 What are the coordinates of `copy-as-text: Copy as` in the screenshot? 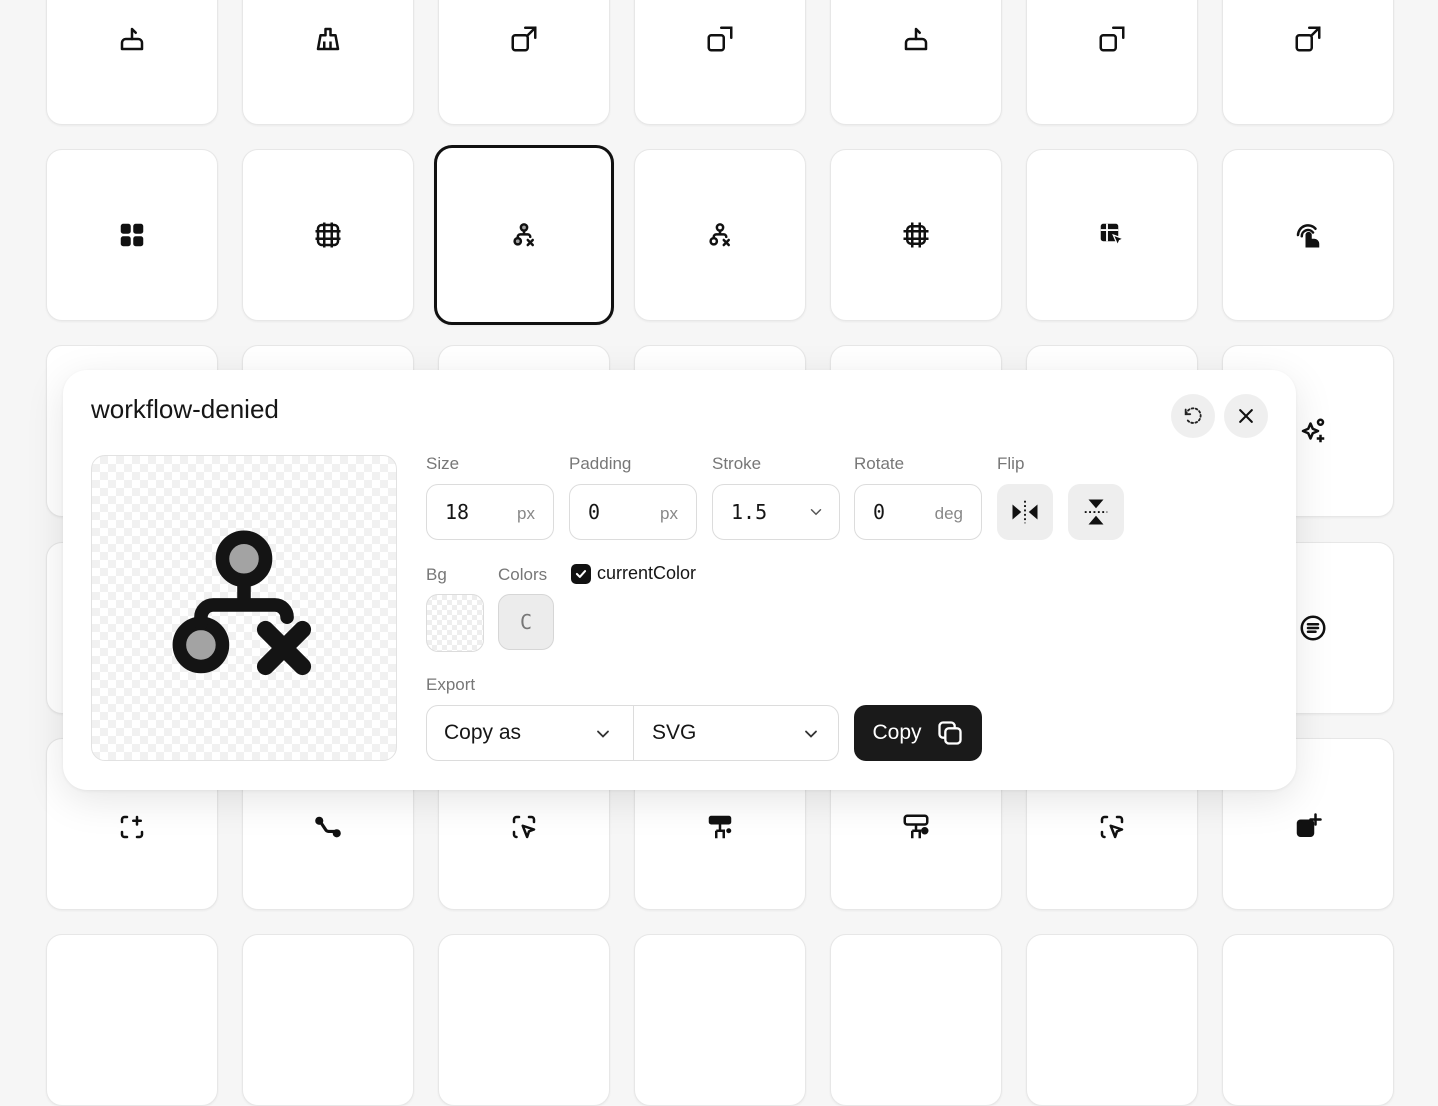 It's located at (483, 732).